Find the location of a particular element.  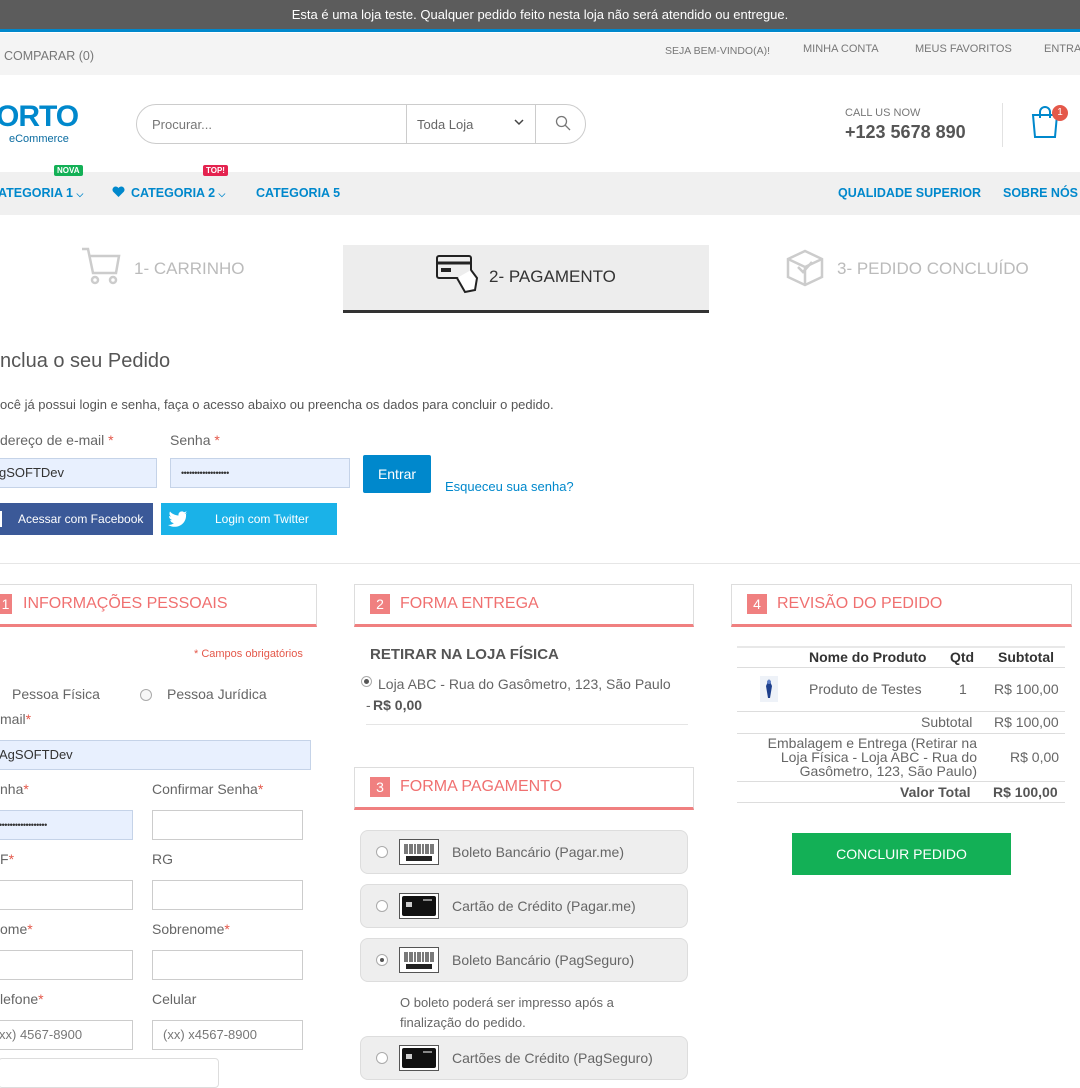

total-label: Valor Total is located at coordinates (935, 792).